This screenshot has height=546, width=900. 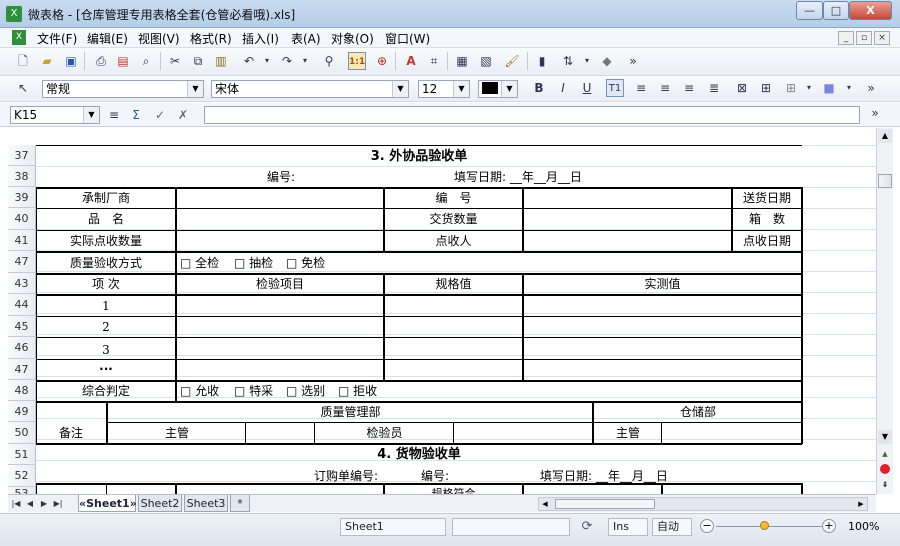 I want to click on doc-minimize-button: _, so click(x=846, y=38).